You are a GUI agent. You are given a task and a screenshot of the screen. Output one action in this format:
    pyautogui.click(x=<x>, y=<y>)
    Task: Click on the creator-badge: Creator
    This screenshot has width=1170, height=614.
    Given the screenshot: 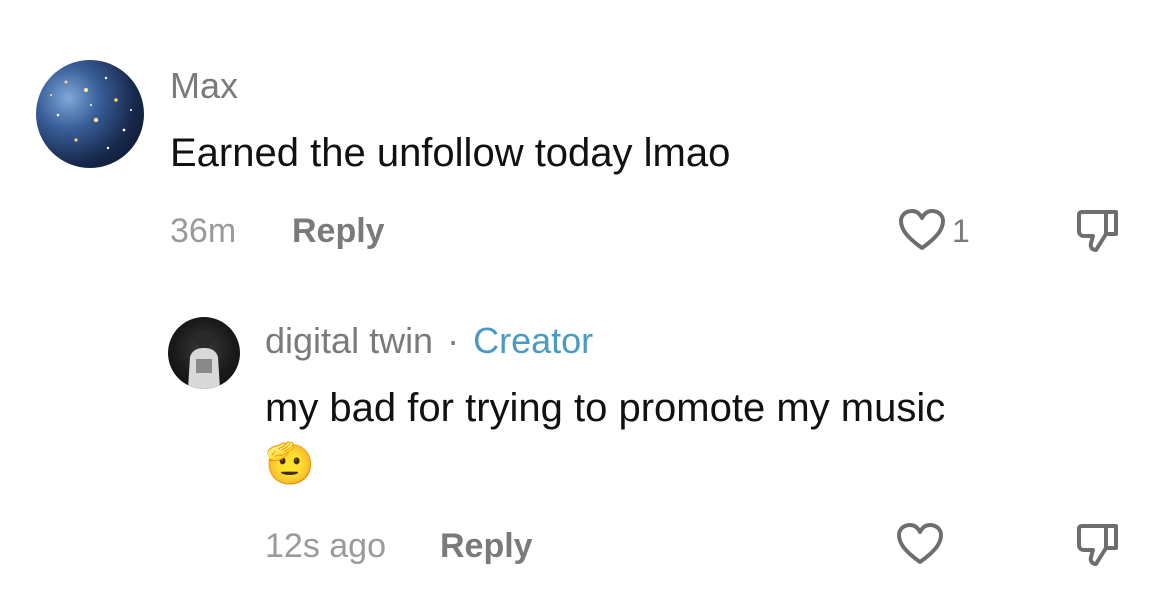 What is the action you would take?
    pyautogui.click(x=533, y=340)
    